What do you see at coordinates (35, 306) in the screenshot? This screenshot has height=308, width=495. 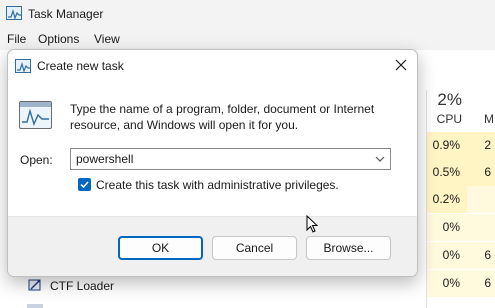 I see `process-icon` at bounding box center [35, 306].